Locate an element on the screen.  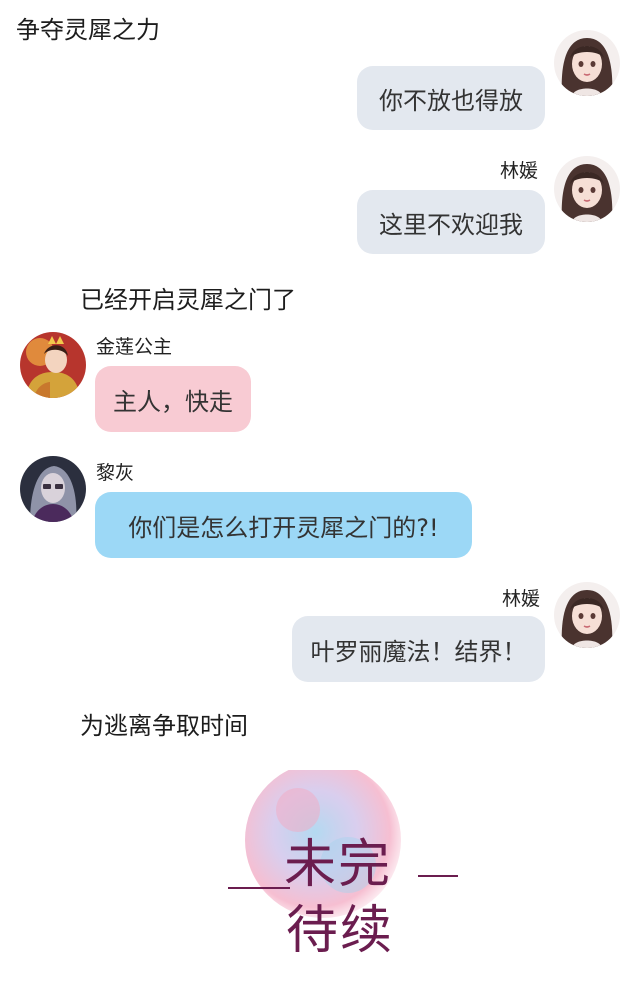
message-text: 你们是怎么打开灵犀之门的?! is located at coordinates (283, 527).